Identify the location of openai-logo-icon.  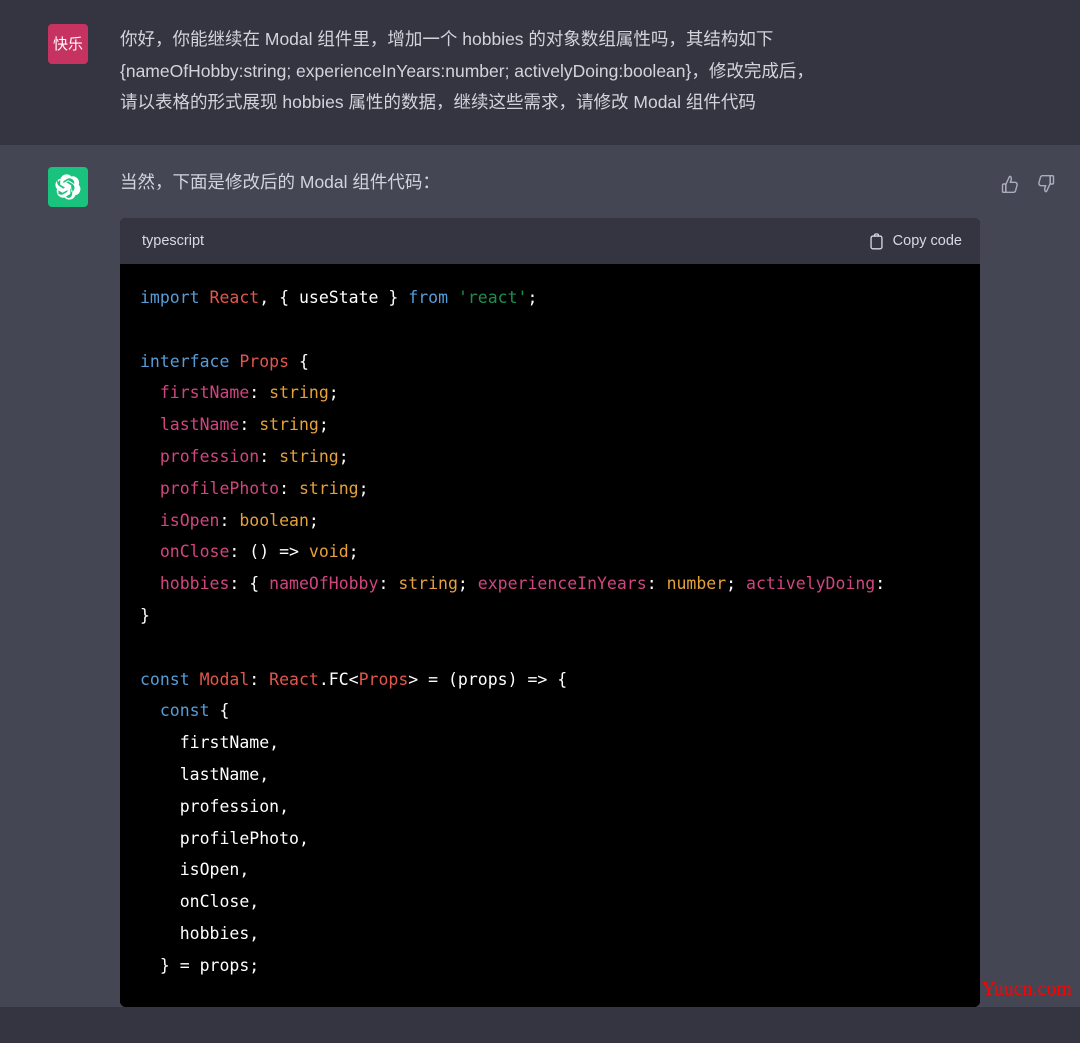
(68, 186).